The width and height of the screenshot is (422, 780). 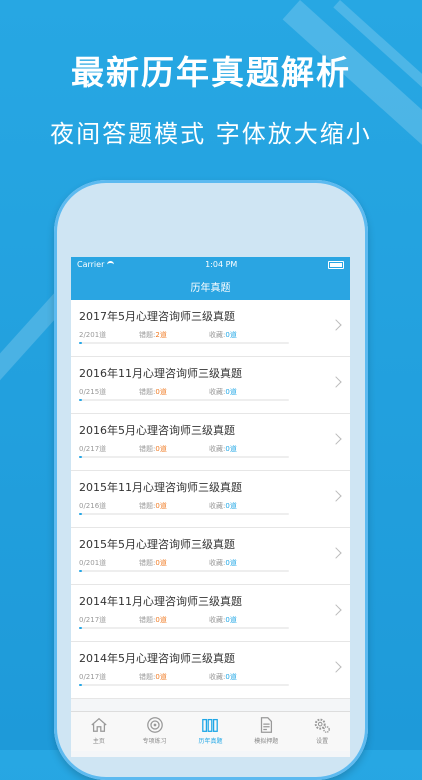 I want to click on tab-mock-exam: 模拟押题, so click(x=266, y=731).